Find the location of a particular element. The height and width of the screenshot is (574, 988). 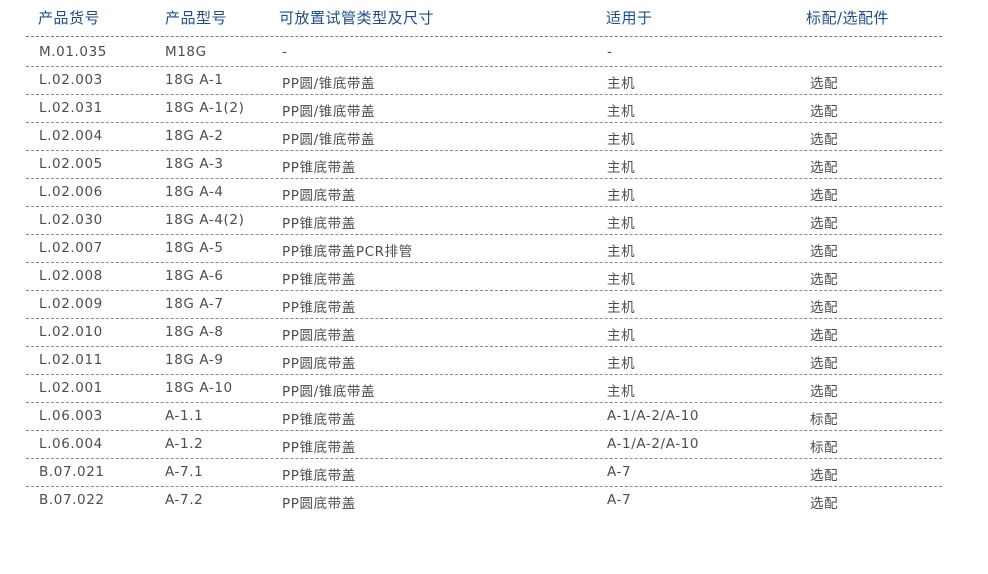

cell-code: L.02.003 is located at coordinates (71, 80).